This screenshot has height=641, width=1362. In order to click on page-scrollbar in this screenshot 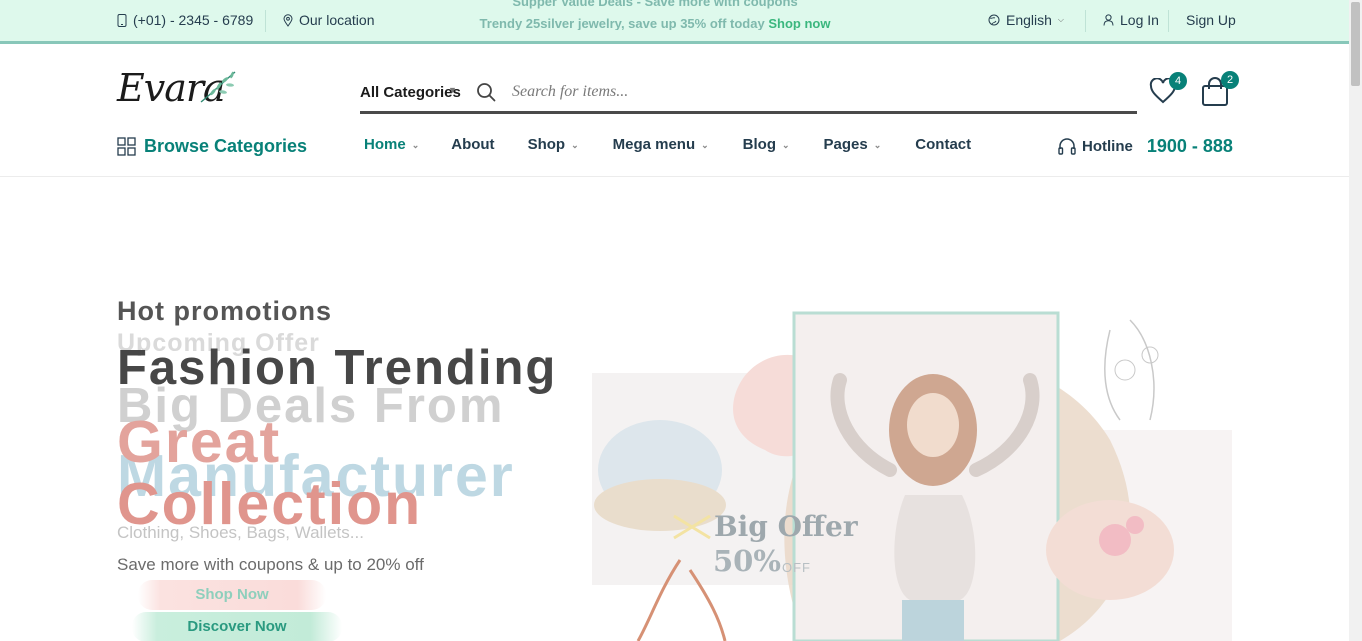, I will do `click(1355, 320)`.